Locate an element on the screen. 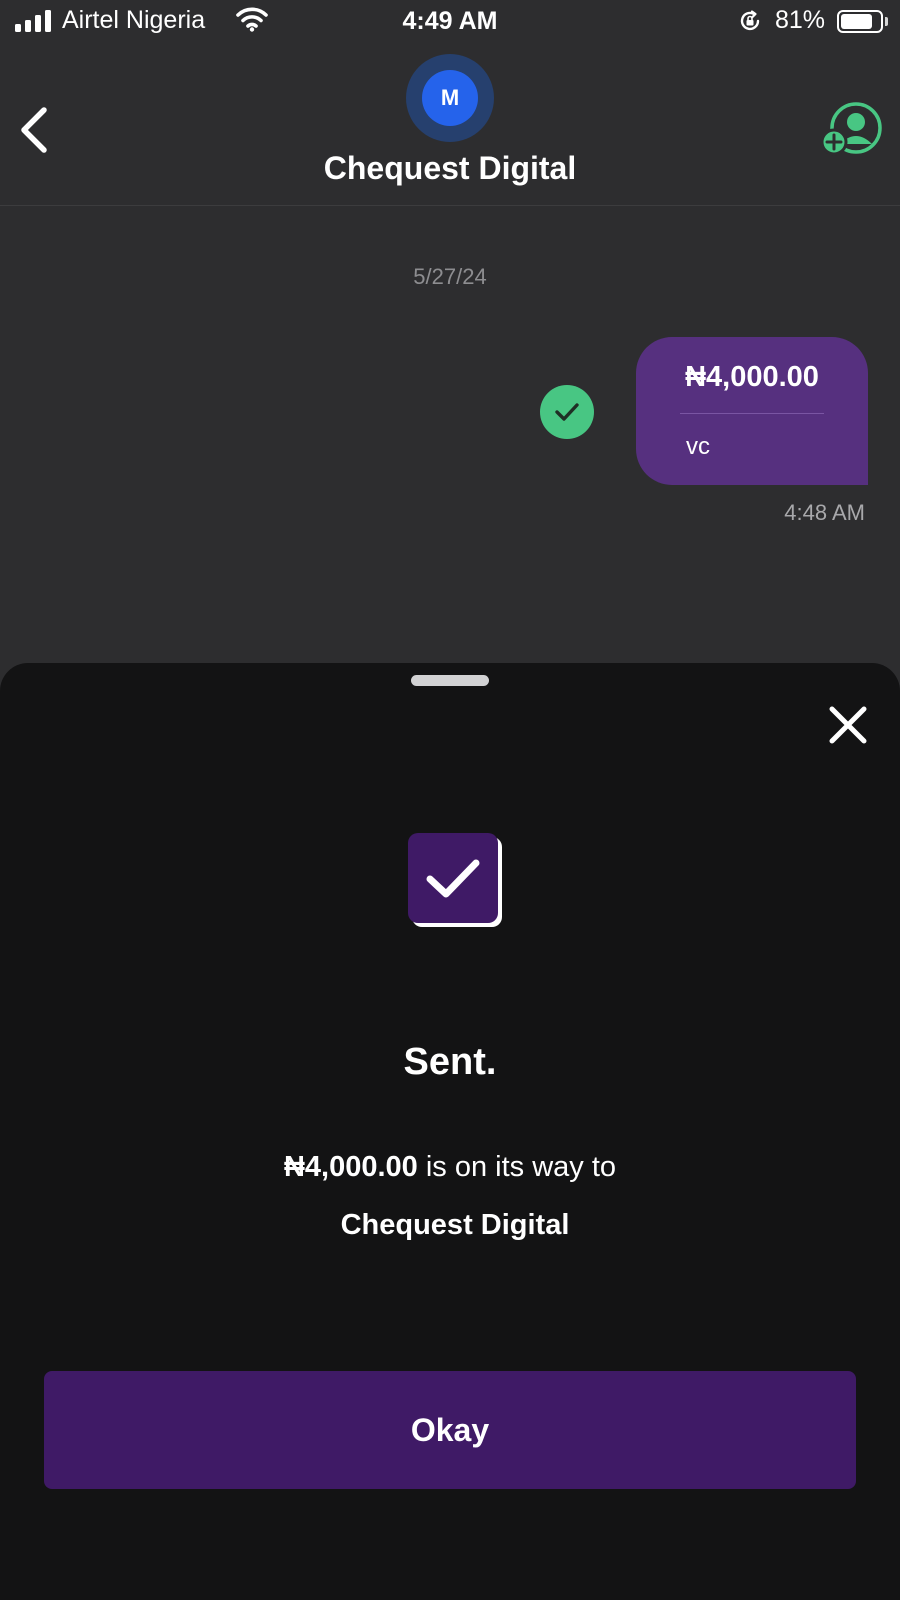  message-amount: ₦4,000.00 is located at coordinates (752, 377).